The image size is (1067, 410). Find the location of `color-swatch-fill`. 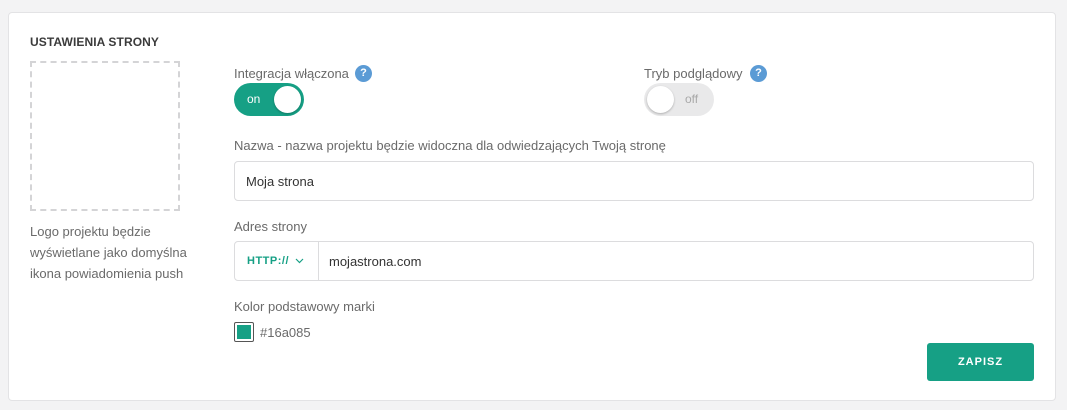

color-swatch-fill is located at coordinates (244, 332).